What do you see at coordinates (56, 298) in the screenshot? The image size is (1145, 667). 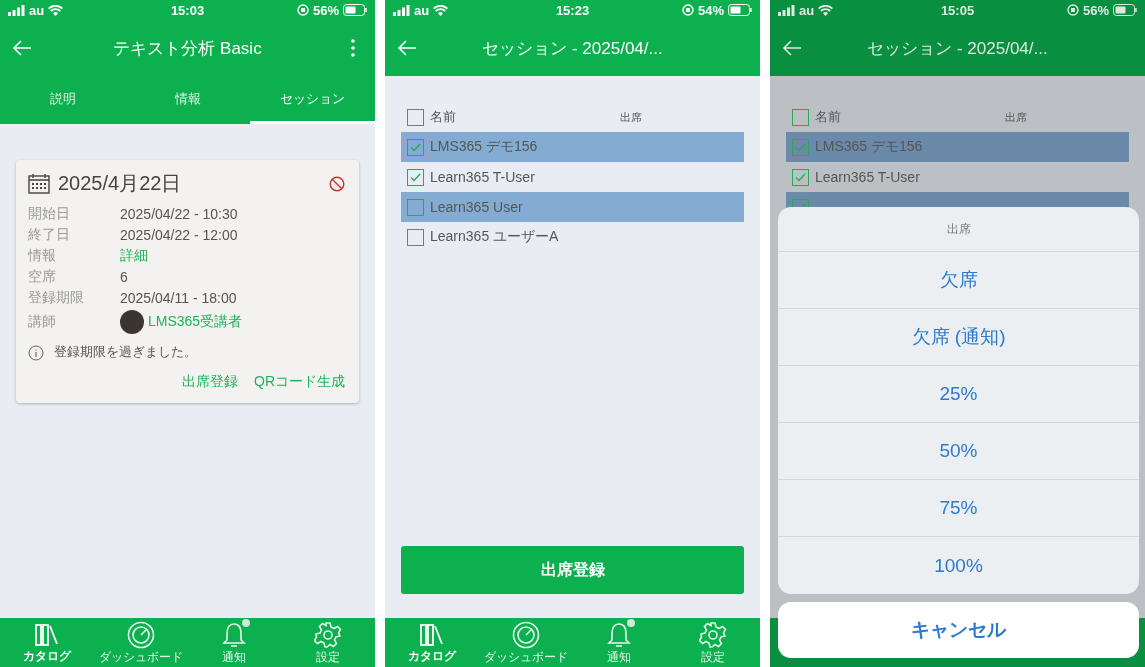 I see `field-label: 登録期限` at bounding box center [56, 298].